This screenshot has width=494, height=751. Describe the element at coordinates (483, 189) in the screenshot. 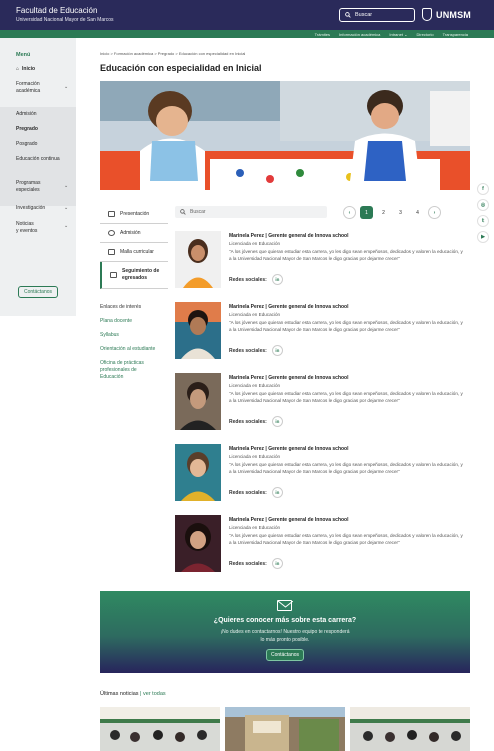

I see `facebook-icon: f` at that location.